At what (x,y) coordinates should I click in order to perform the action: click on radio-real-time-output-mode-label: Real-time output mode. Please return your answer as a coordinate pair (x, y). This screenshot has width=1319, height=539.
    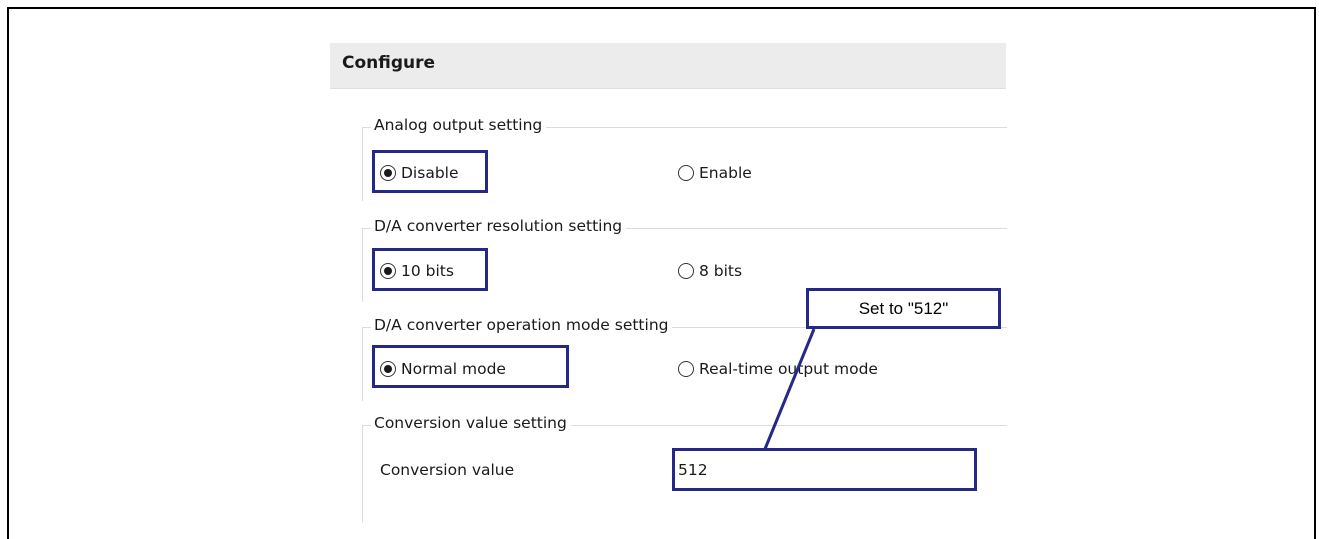
    Looking at the image, I should click on (788, 369).